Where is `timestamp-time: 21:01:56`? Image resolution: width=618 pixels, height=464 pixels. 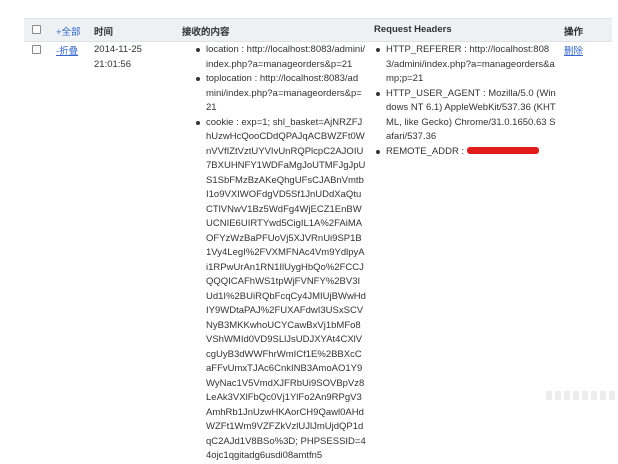
timestamp-time: 21:01:56 is located at coordinates (112, 64).